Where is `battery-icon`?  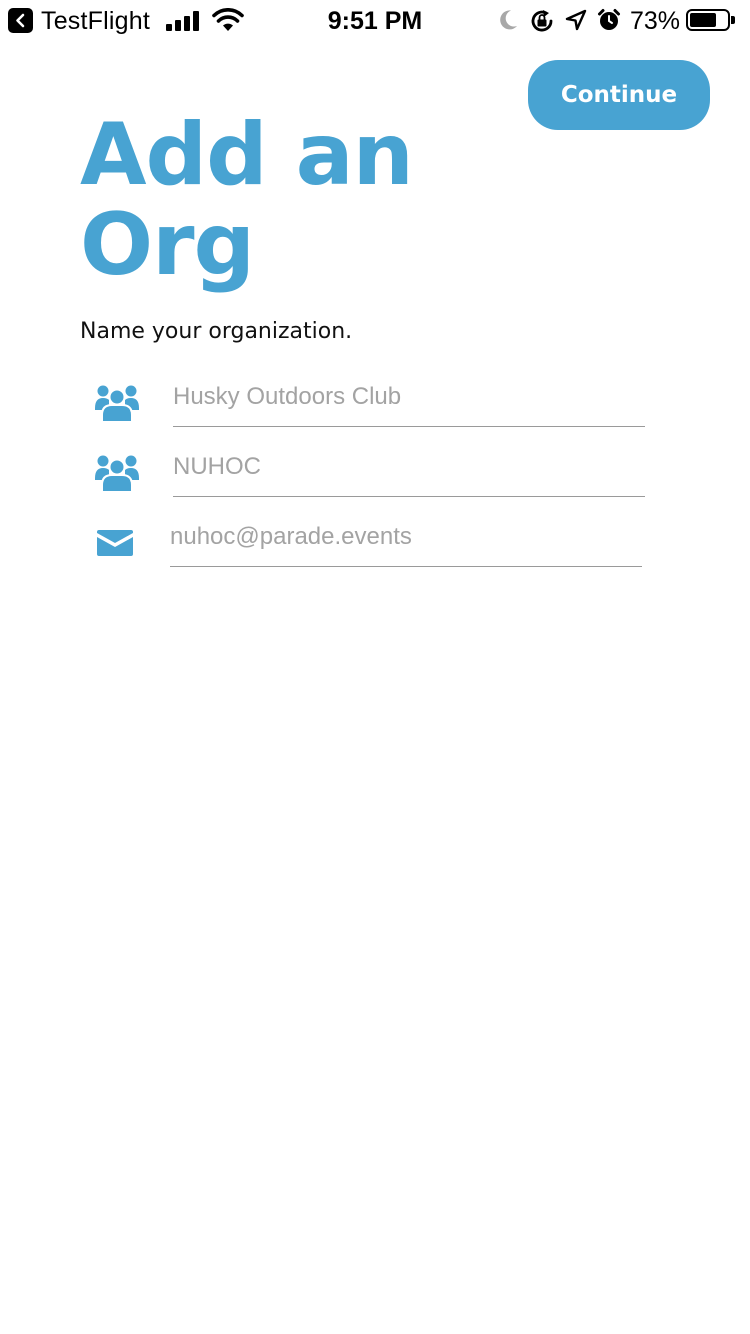 battery-icon is located at coordinates (708, 20).